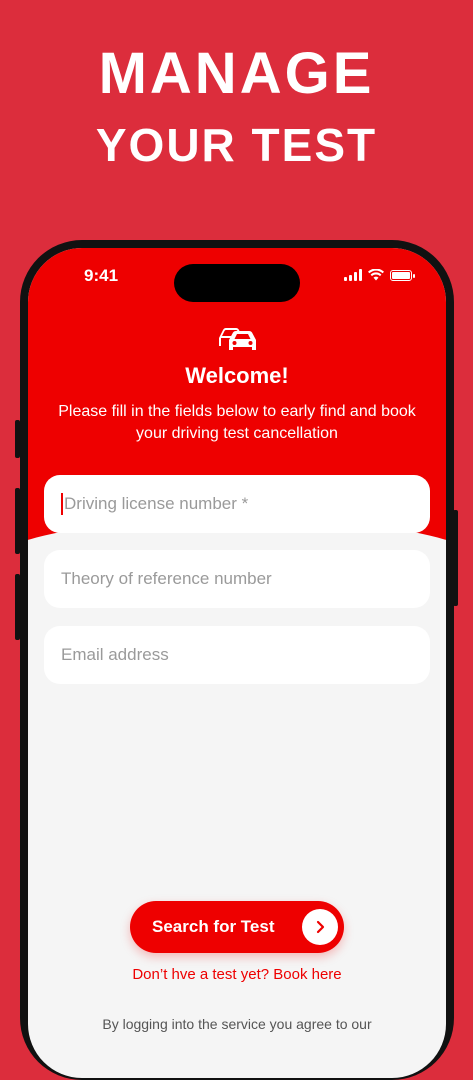 The height and width of the screenshot is (1080, 473). What do you see at coordinates (156, 503) in the screenshot?
I see `license-number-placeholder: Driving license number *` at bounding box center [156, 503].